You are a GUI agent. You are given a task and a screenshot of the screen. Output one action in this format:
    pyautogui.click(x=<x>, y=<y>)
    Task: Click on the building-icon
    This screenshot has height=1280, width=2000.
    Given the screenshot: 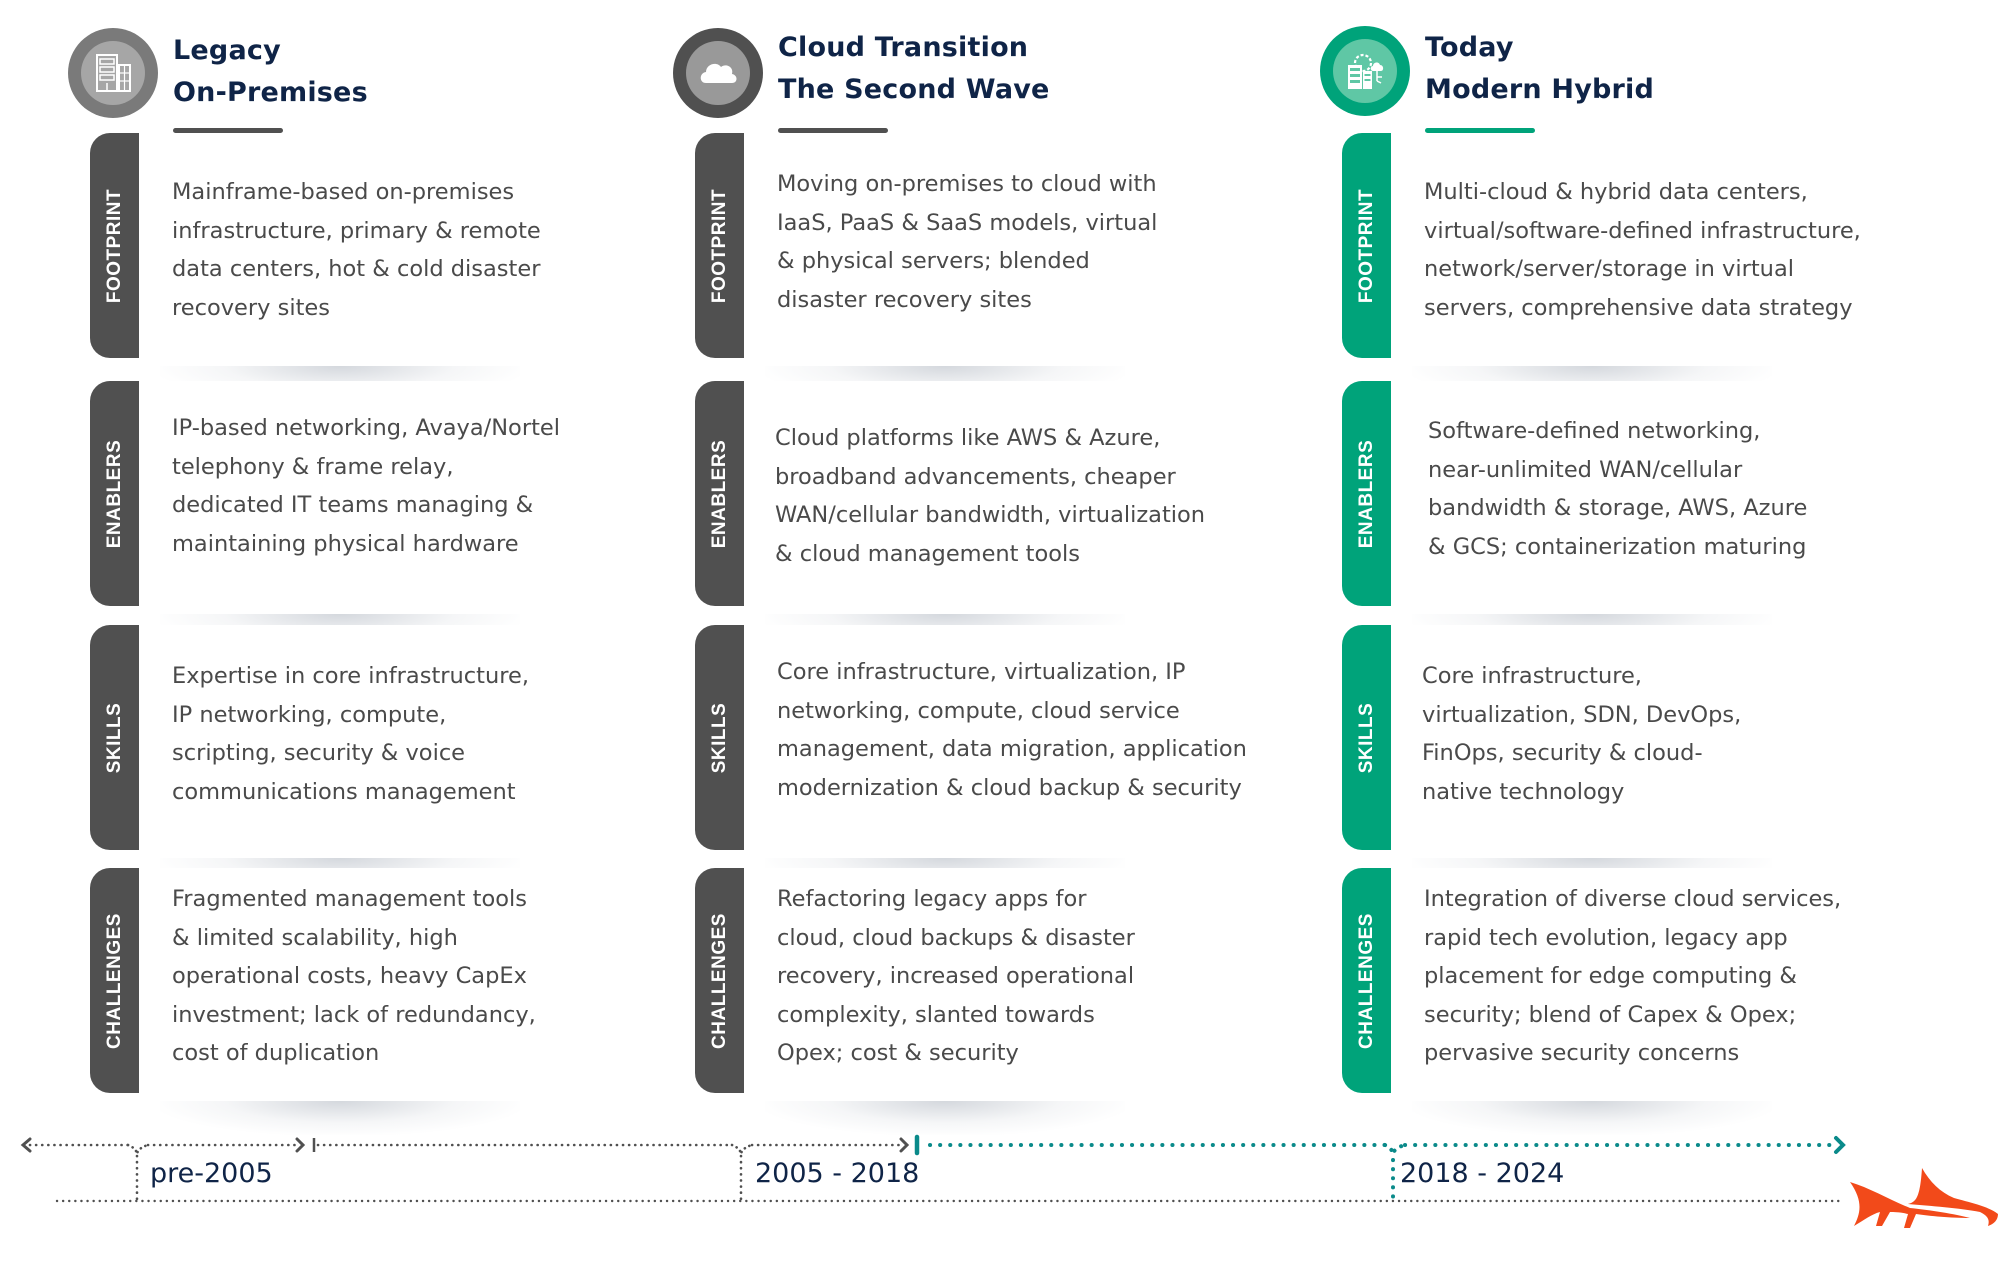 What is the action you would take?
    pyautogui.click(x=113, y=73)
    